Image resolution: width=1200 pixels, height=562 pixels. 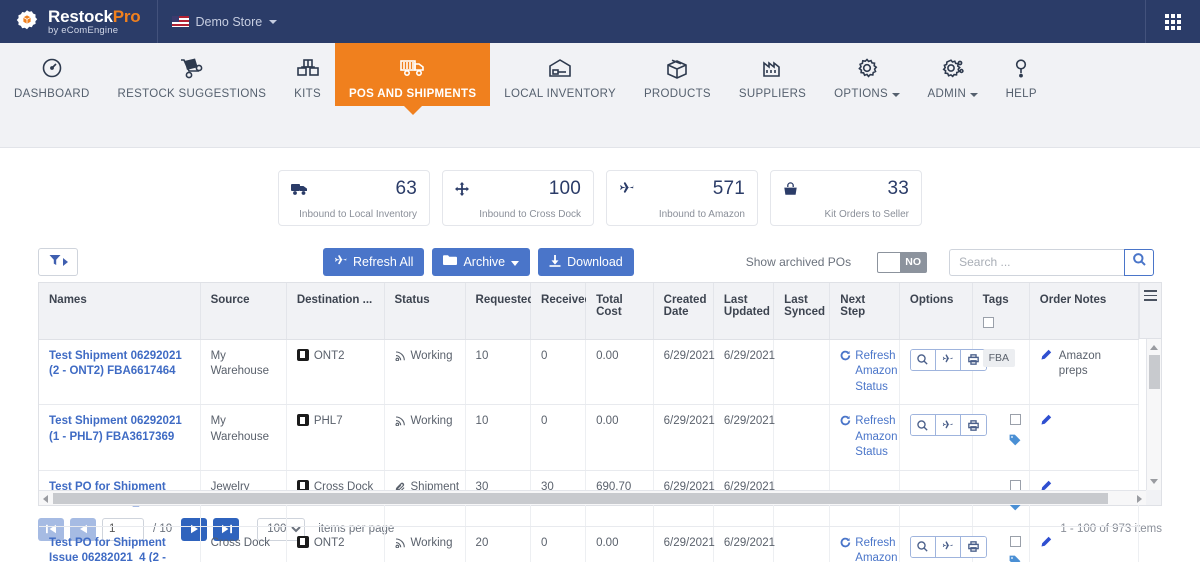 I want to click on cell-destination: ONT2, so click(x=335, y=372).